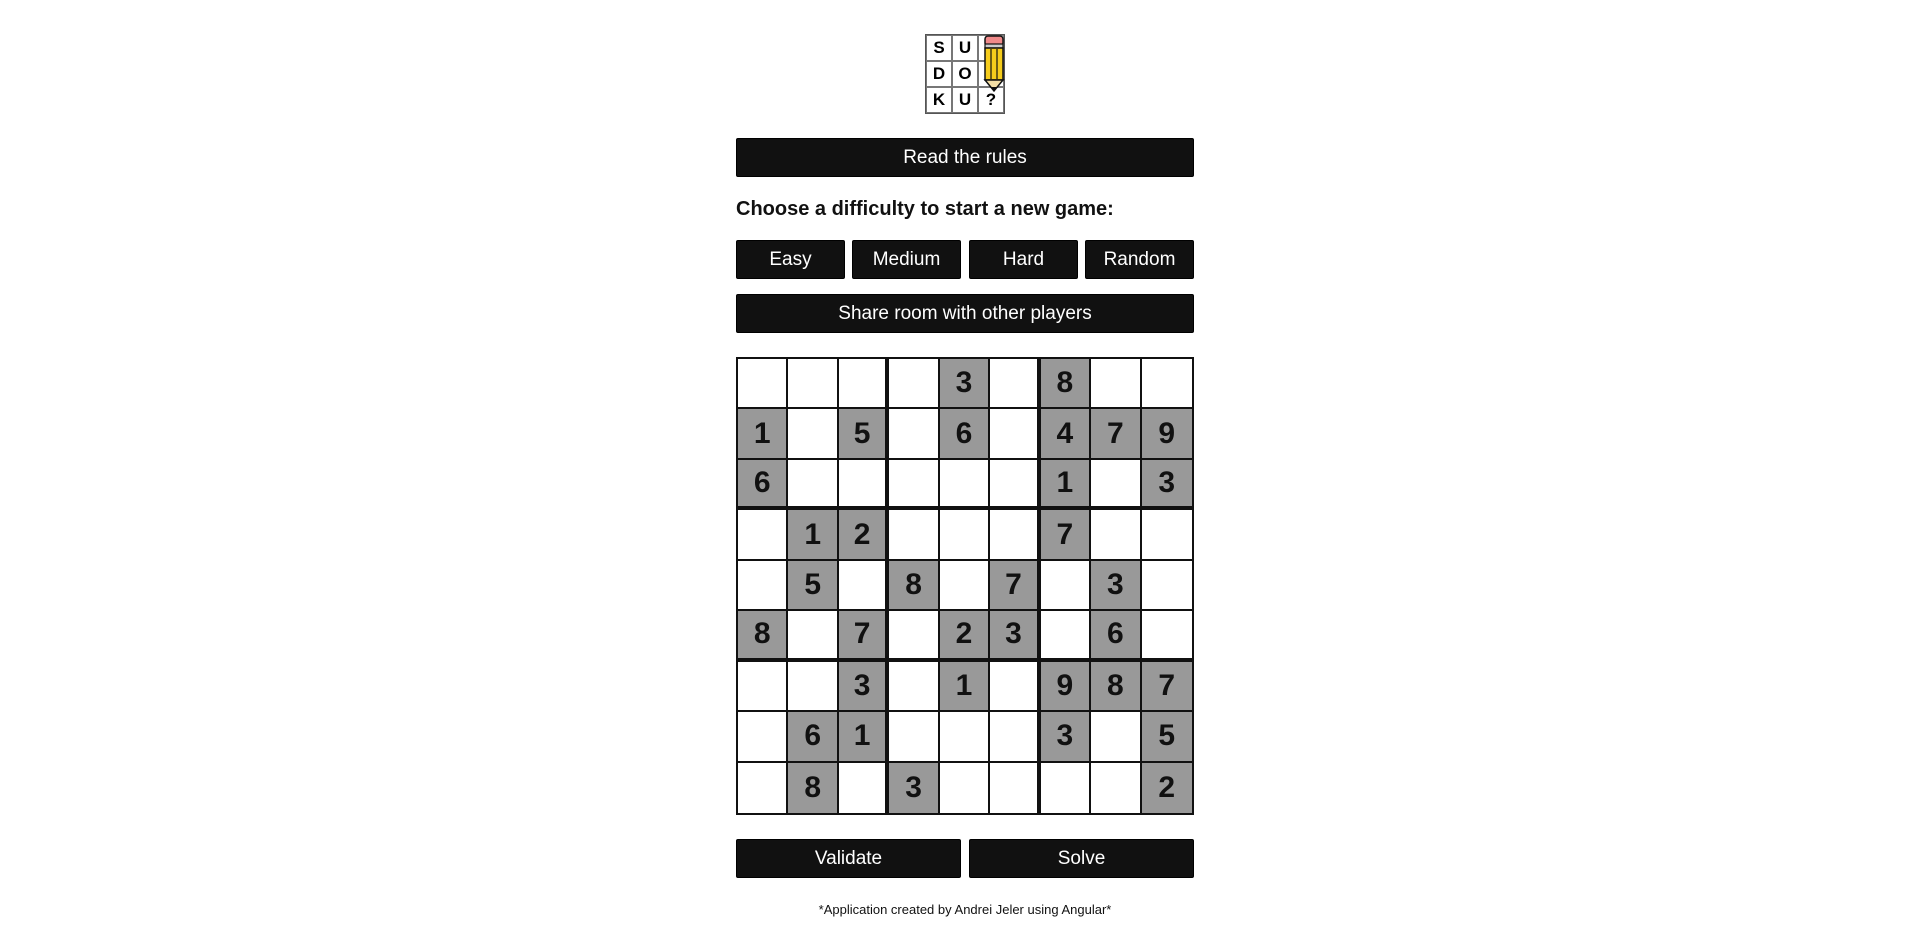 This screenshot has height=945, width=1920. I want to click on read-rules-button: Read the rules, so click(965, 157).